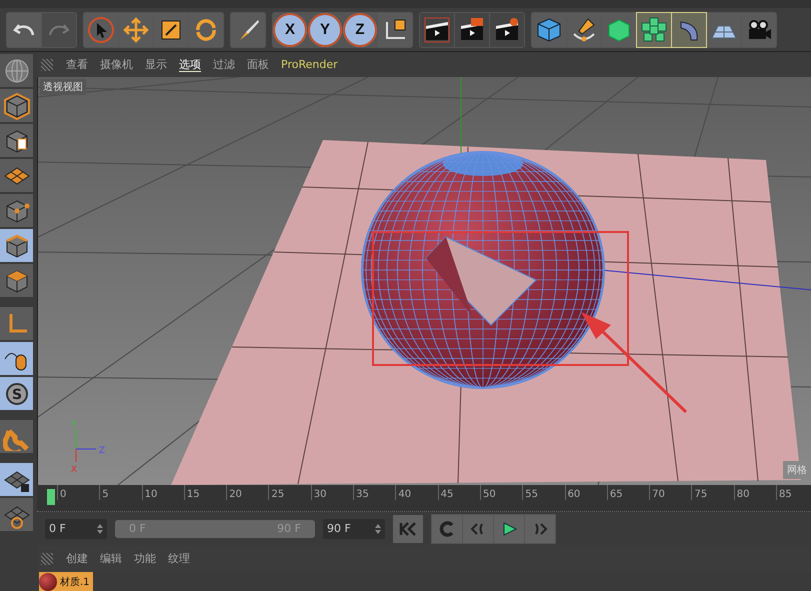 The width and height of the screenshot is (811, 591). I want to click on material-menu-item: 创建, so click(77, 558).